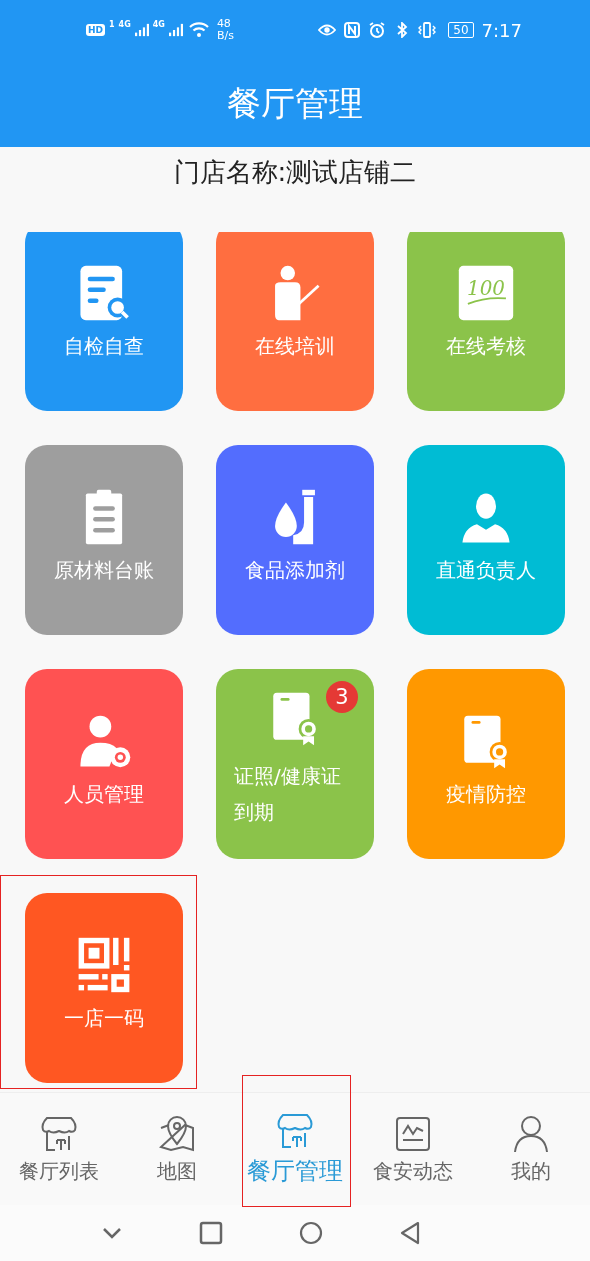  I want to click on nfc-icon, so click(352, 30).